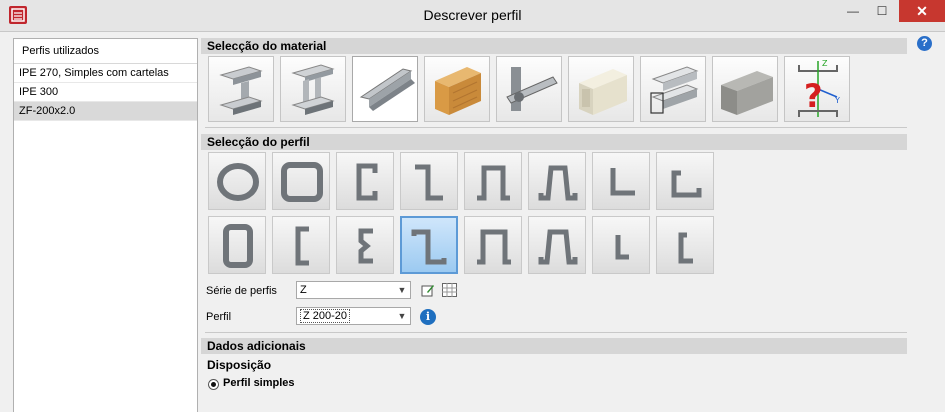  Describe the element at coordinates (105, 73) in the screenshot. I see `profile-list-item: IPE 270, Simples com cartelas` at that location.